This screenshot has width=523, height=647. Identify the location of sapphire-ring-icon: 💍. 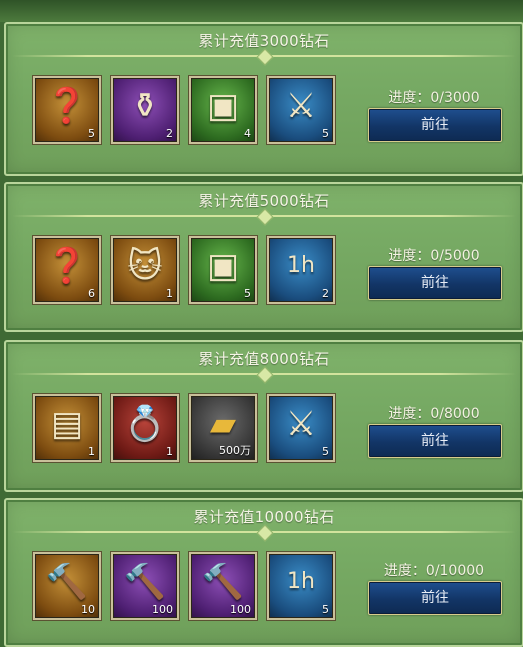
(145, 424).